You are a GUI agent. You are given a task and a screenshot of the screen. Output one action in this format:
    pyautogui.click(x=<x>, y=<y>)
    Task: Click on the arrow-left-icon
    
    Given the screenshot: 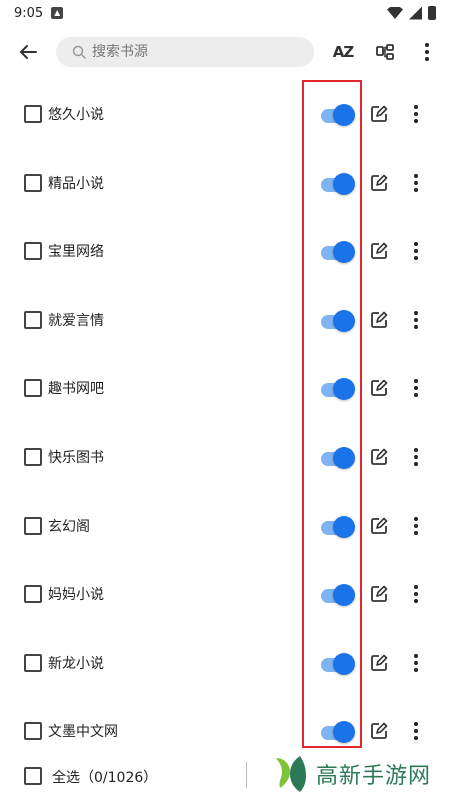 What is the action you would take?
    pyautogui.click(x=28, y=52)
    